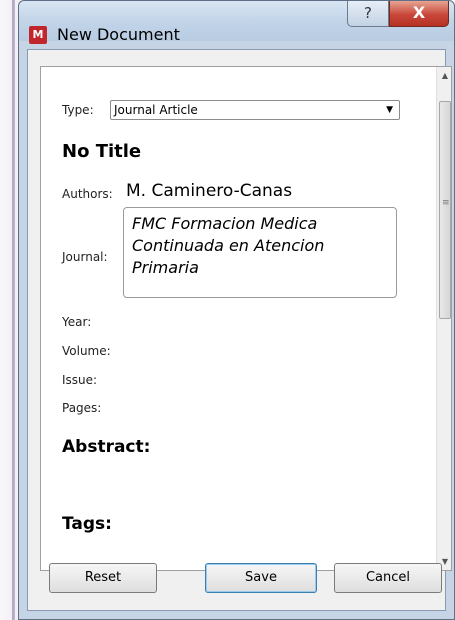 The width and height of the screenshot is (455, 620). I want to click on abstract-heading: Abstract:, so click(106, 447).